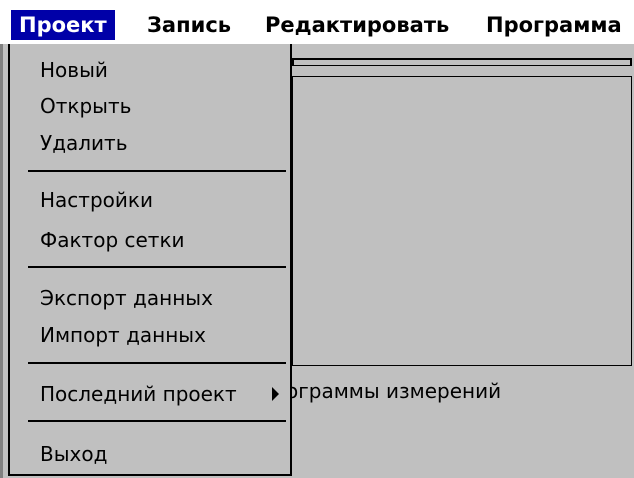 This screenshot has height=478, width=634. I want to click on menu-item-delete: Удалить, so click(84, 143).